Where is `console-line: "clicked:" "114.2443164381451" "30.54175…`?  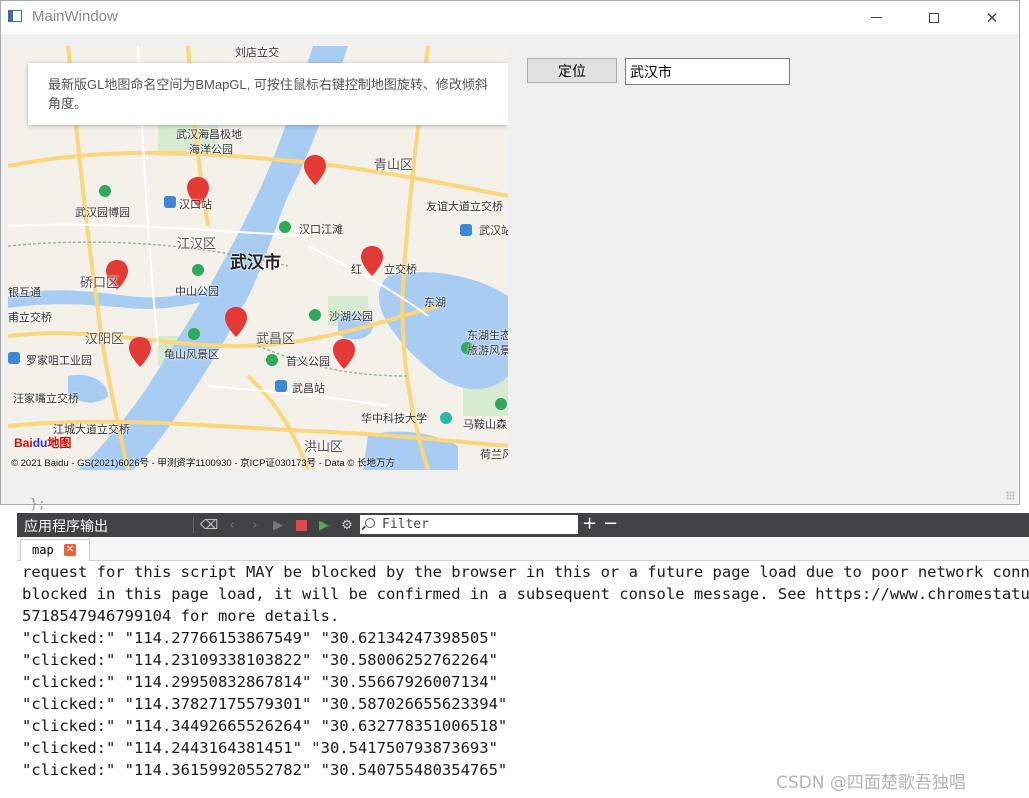 console-line: "clicked:" "114.2443164381451" "30.54175… is located at coordinates (260, 748).